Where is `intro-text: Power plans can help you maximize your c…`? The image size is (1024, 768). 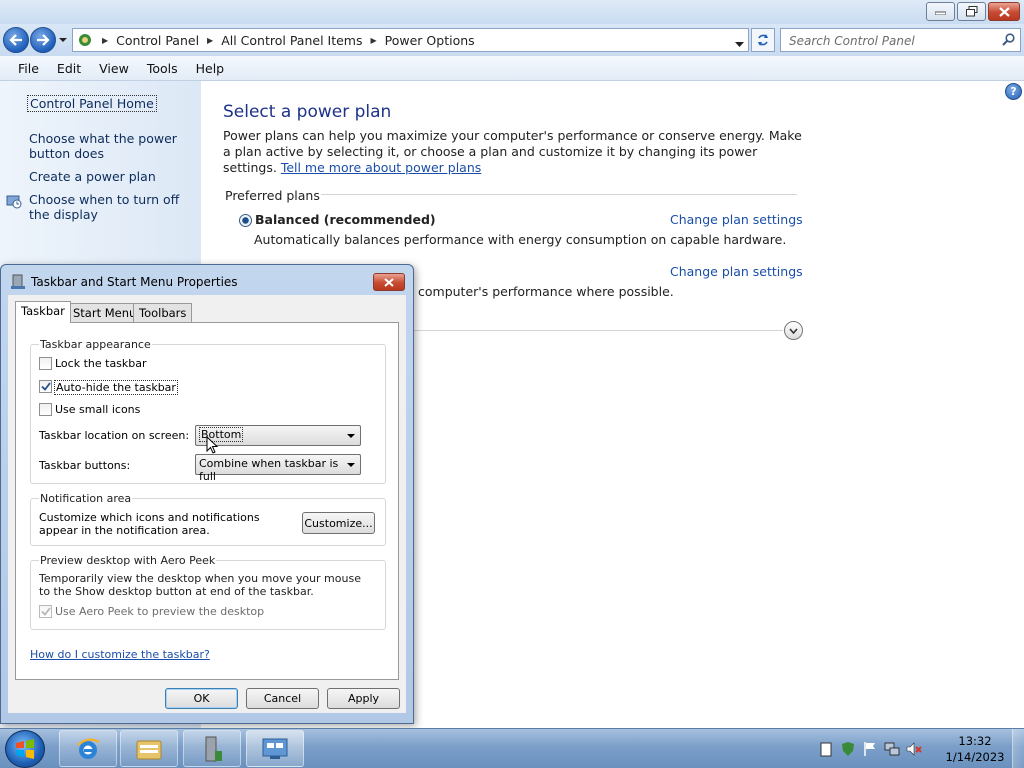
intro-text: Power plans can help you maximize your c… is located at coordinates (513, 152).